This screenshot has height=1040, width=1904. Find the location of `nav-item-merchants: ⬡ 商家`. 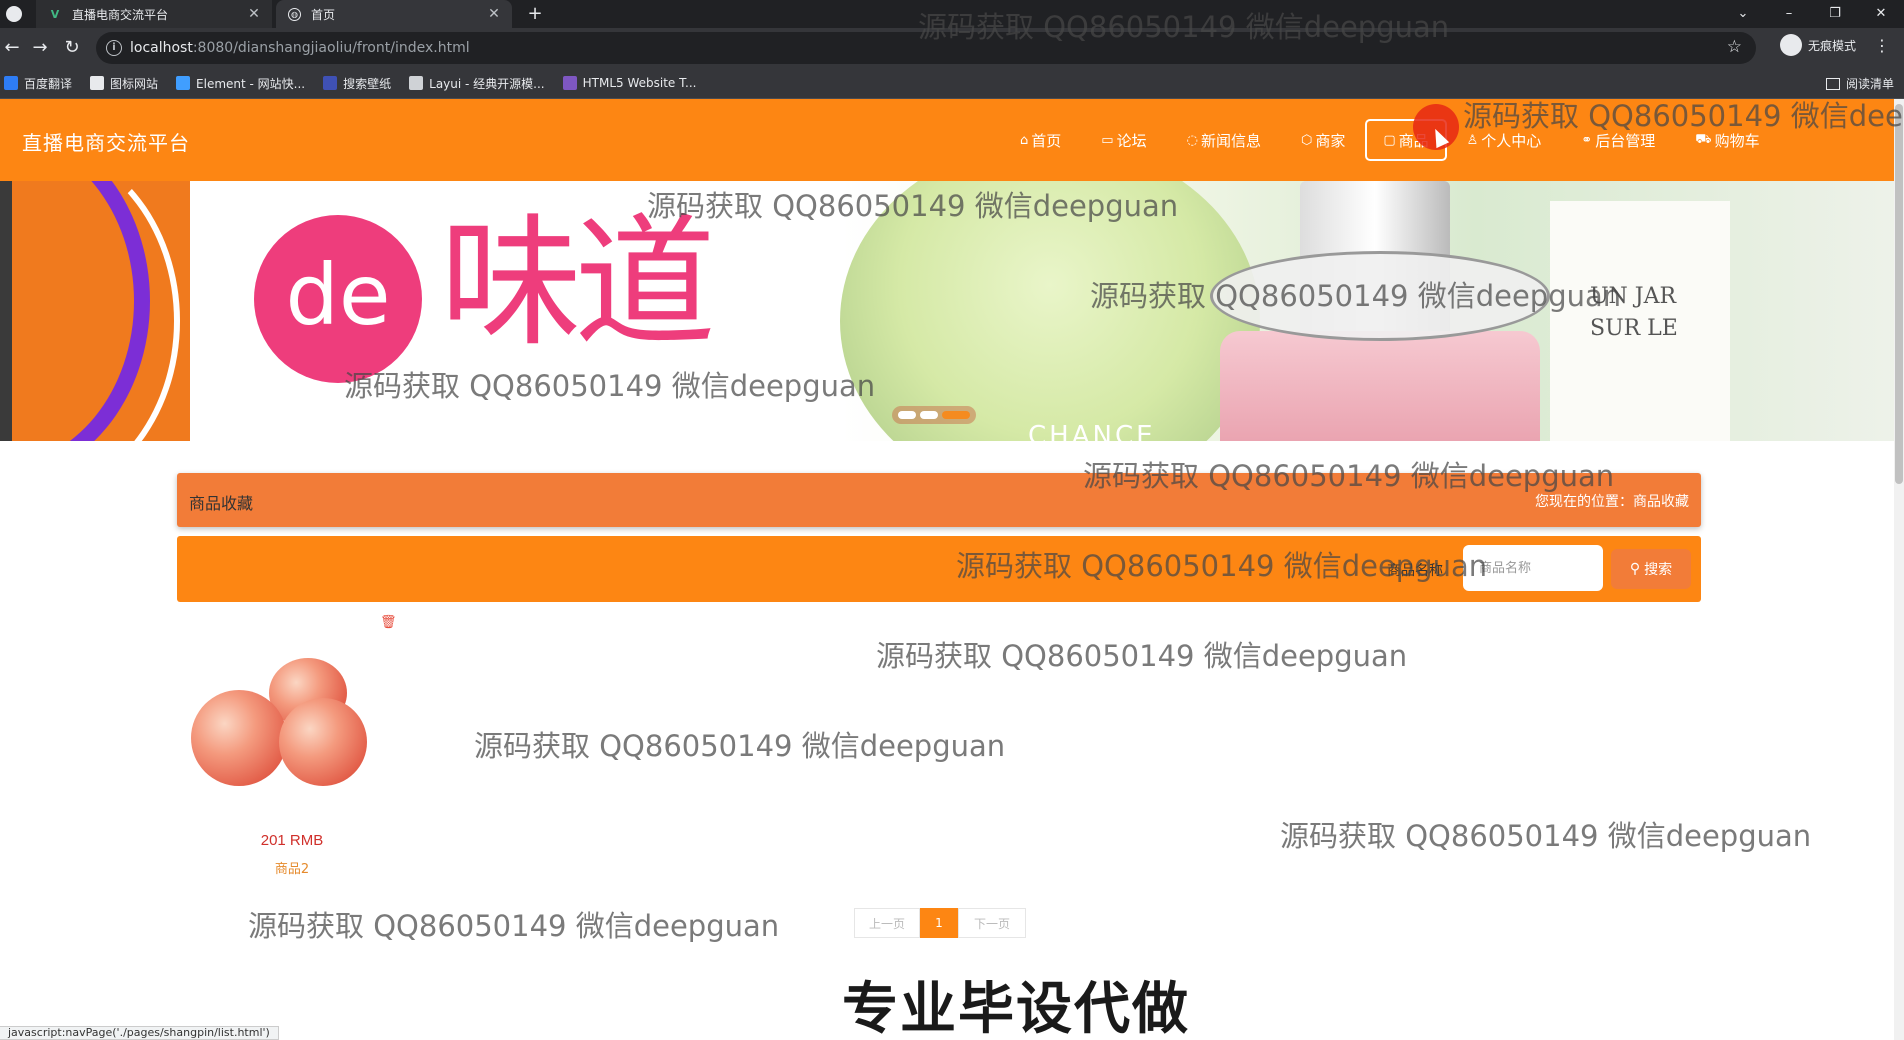

nav-item-merchants: ⬡ 商家 is located at coordinates (1323, 140).